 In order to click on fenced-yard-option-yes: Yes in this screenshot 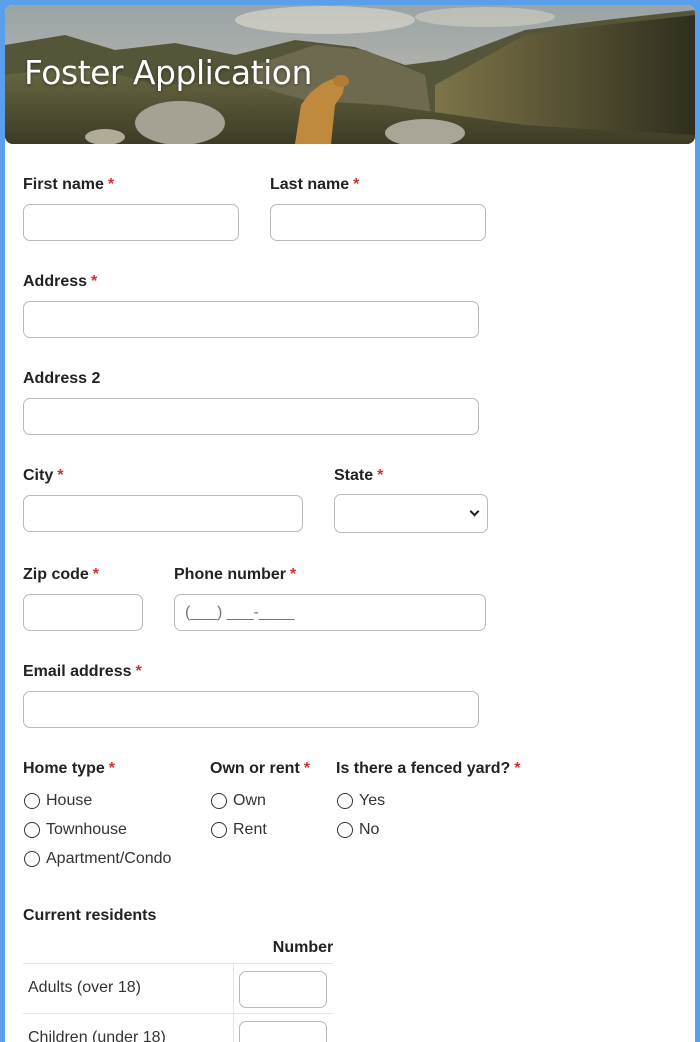, I will do `click(361, 801)`.